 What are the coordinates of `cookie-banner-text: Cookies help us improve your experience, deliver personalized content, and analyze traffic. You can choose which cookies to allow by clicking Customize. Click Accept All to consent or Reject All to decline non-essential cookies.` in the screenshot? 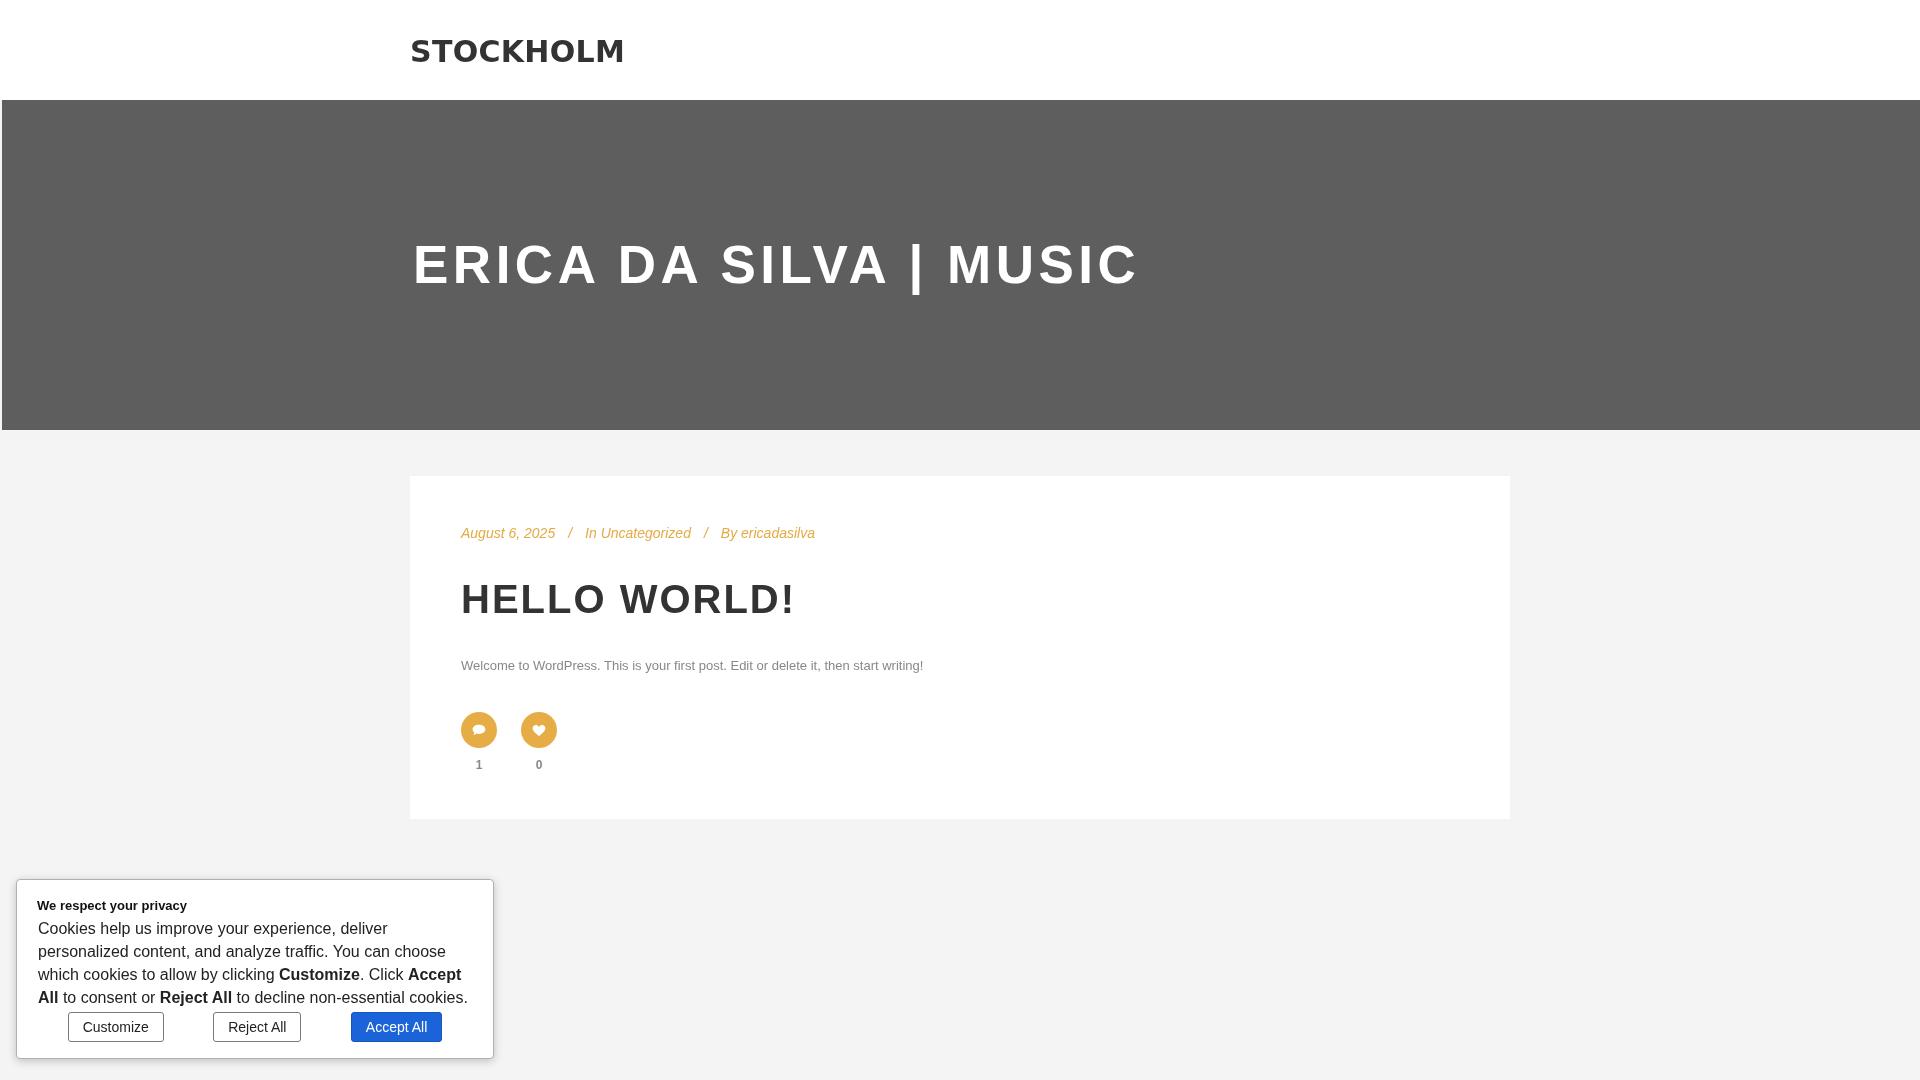 It's located at (253, 963).